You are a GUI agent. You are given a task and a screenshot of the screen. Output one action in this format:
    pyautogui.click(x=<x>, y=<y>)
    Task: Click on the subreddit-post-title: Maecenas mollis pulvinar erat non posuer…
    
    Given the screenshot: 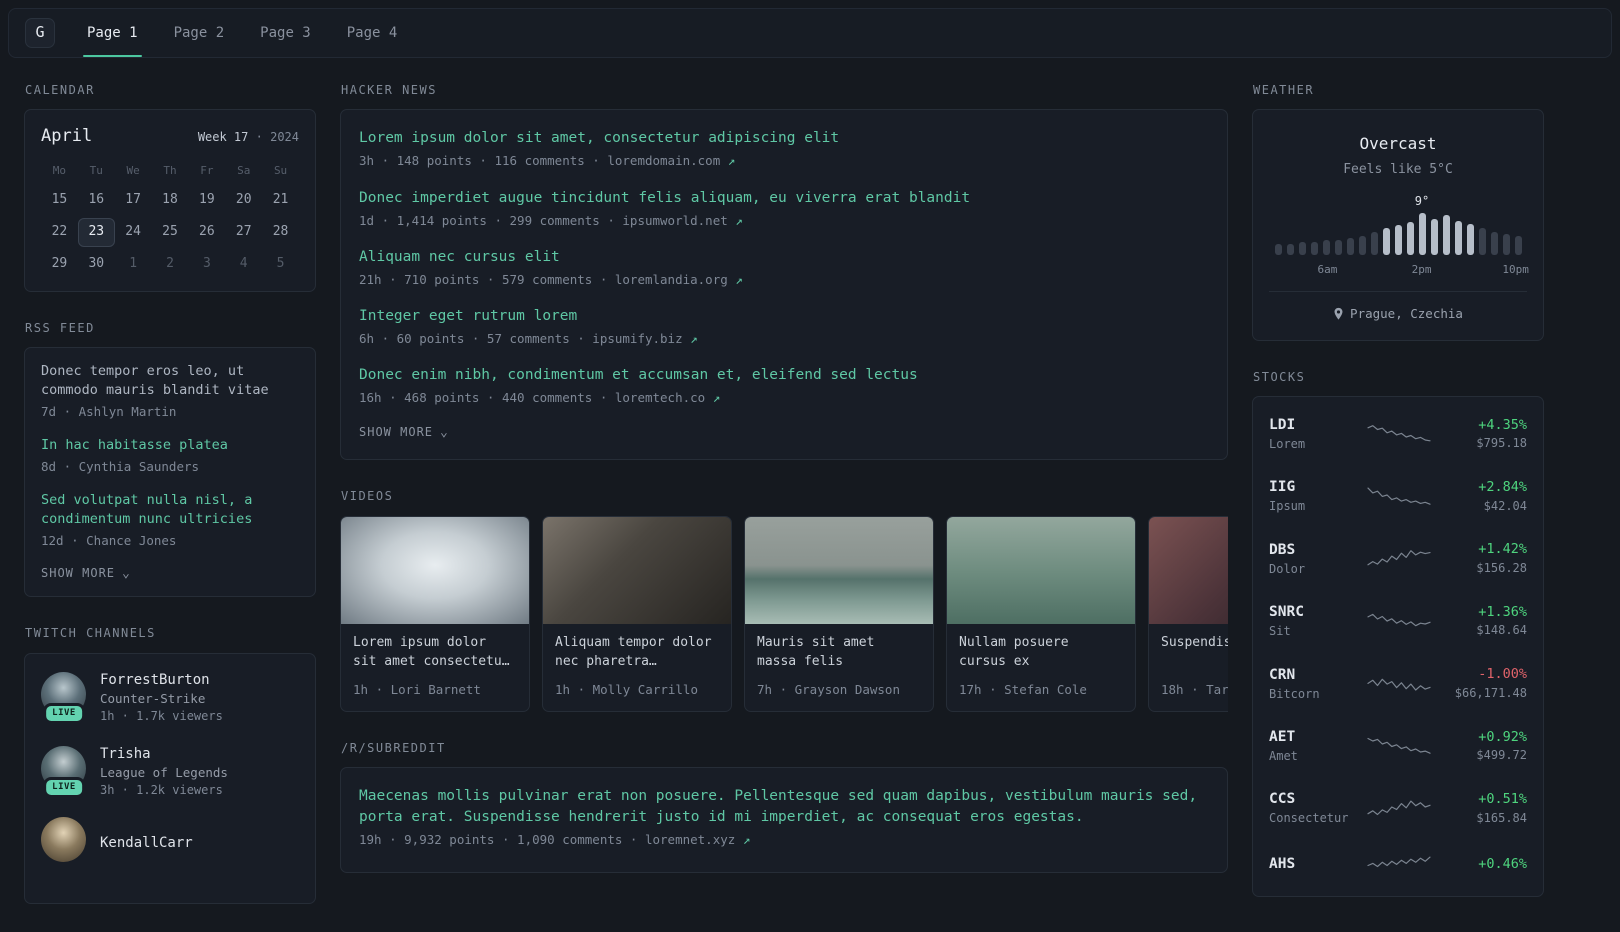 What is the action you would take?
    pyautogui.click(x=784, y=807)
    